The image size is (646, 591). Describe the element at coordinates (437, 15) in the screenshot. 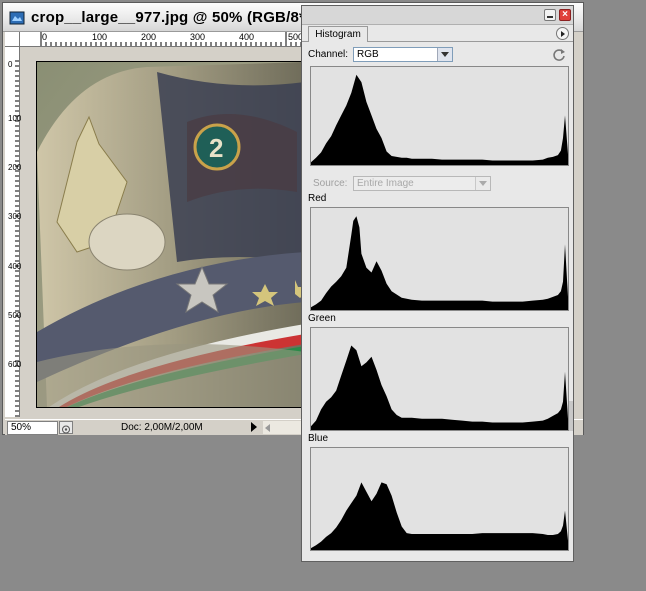

I see `palette-titlebar: ×` at that location.